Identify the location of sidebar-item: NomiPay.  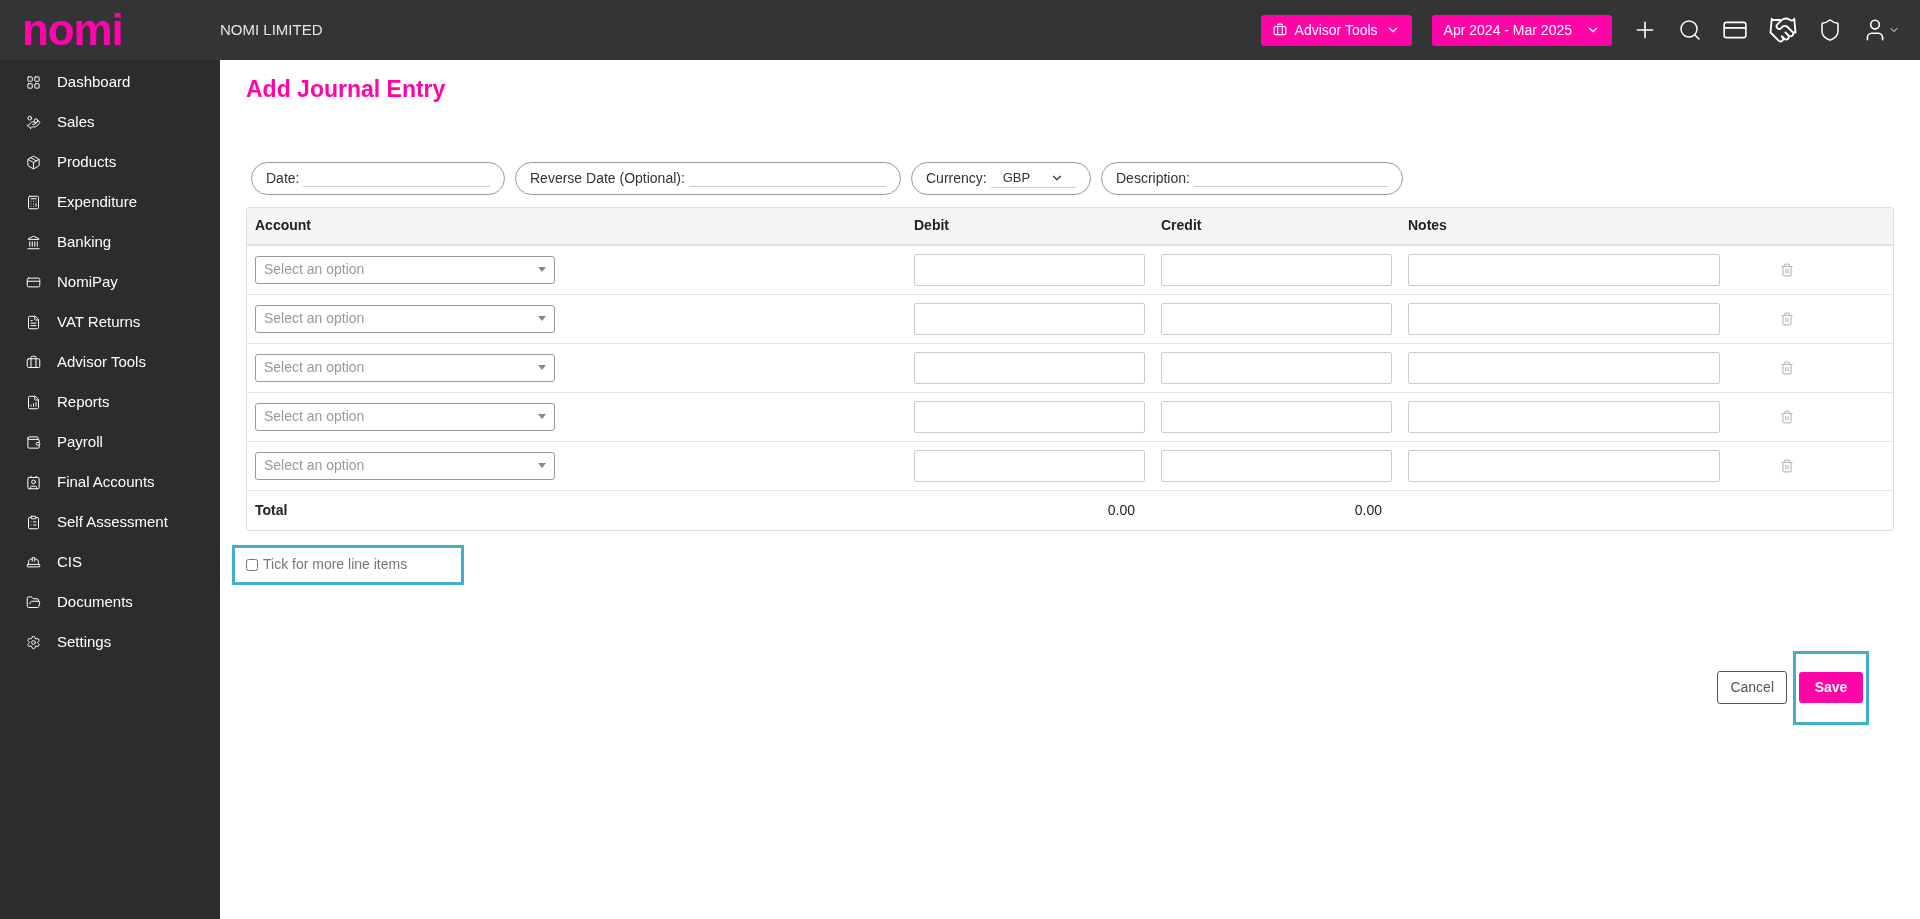
(110, 282).